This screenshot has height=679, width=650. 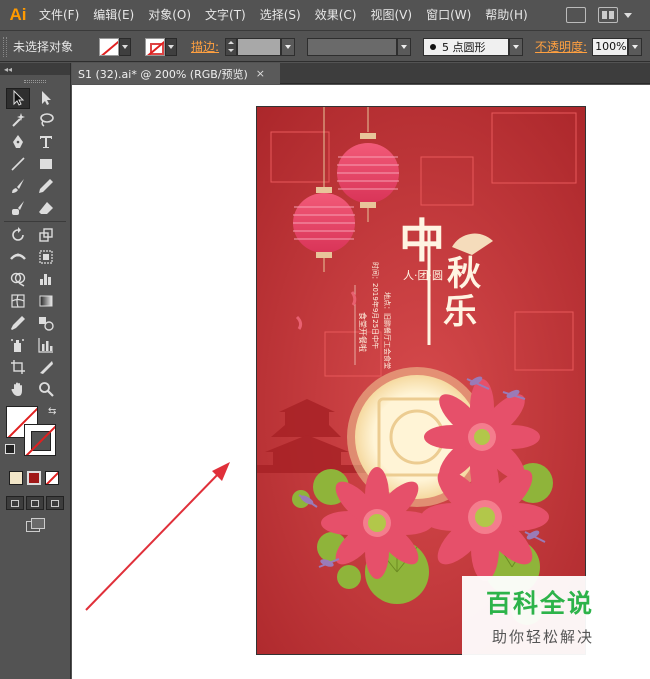 What do you see at coordinates (423, 275) in the screenshot?
I see `poster-subtitle: 人·团·圆` at bounding box center [423, 275].